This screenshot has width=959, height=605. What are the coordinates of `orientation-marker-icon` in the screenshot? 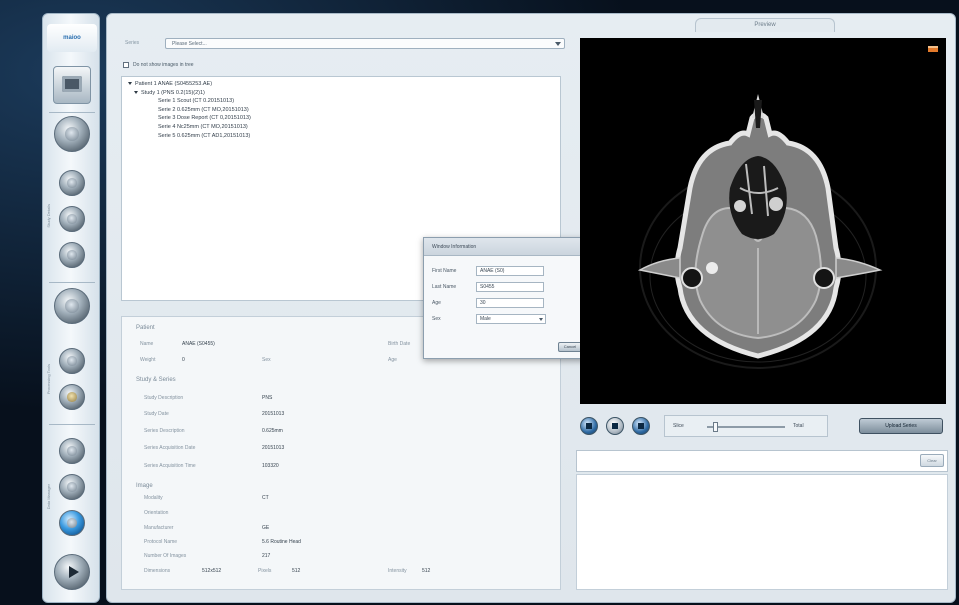 It's located at (933, 49).